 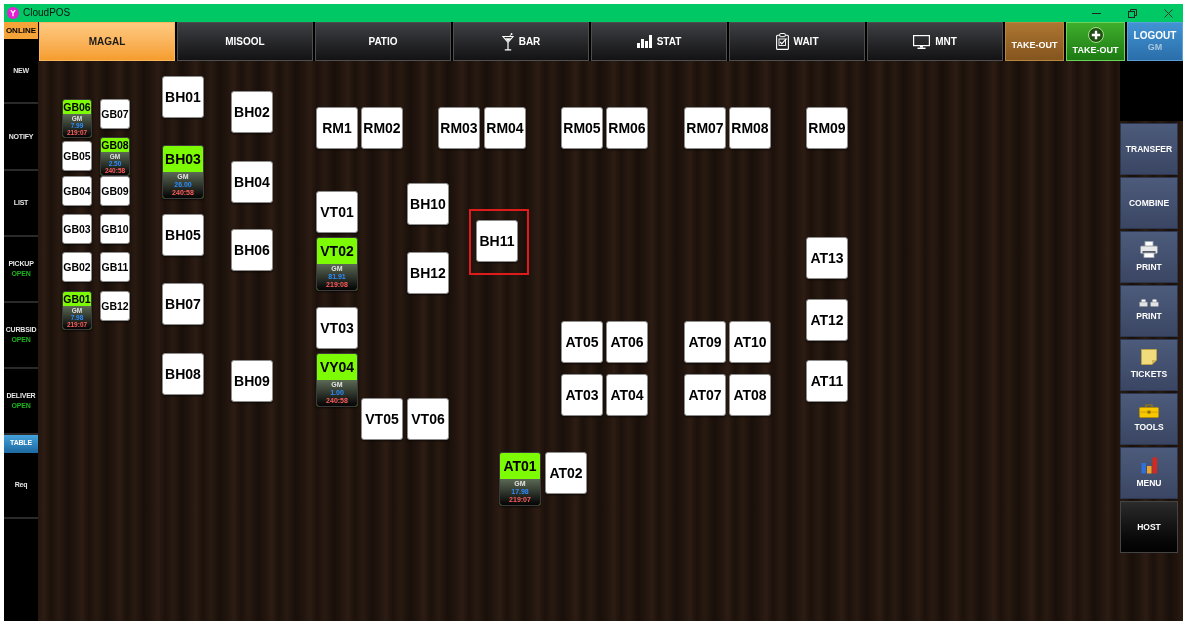 What do you see at coordinates (1149, 249) in the screenshot?
I see `printer-icon` at bounding box center [1149, 249].